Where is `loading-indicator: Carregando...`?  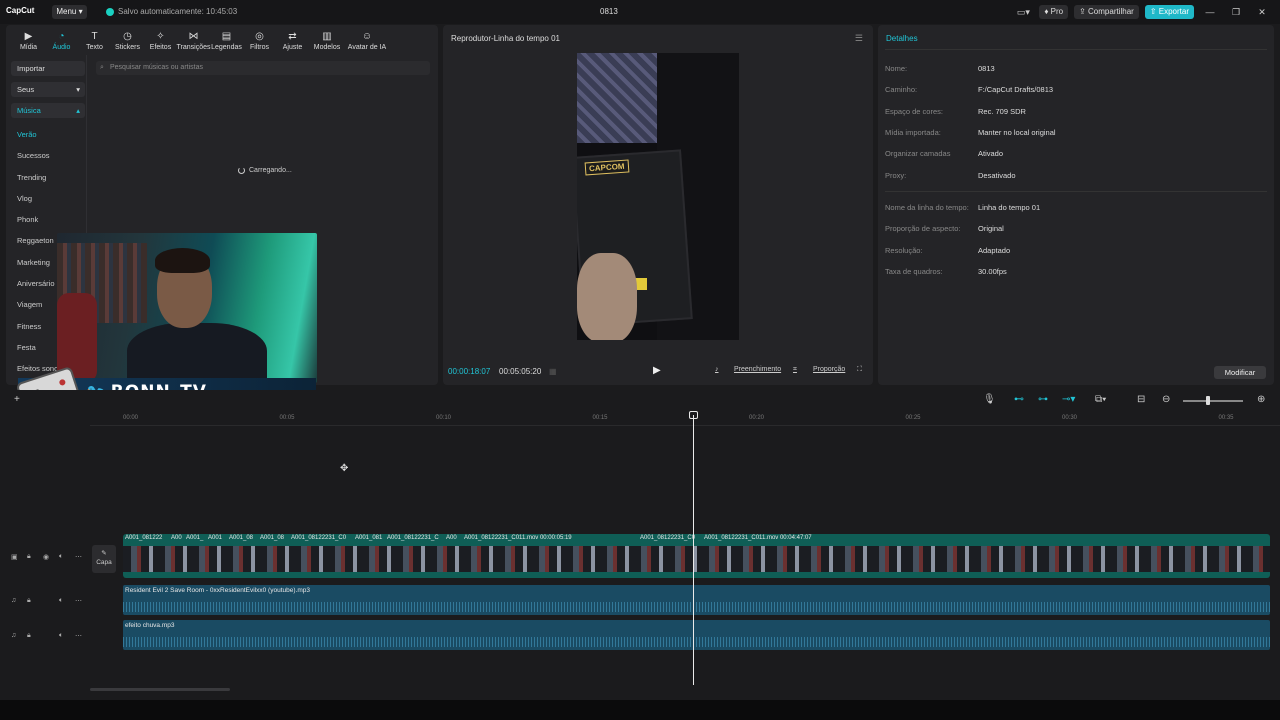
loading-indicator: Carregando... is located at coordinates (265, 170).